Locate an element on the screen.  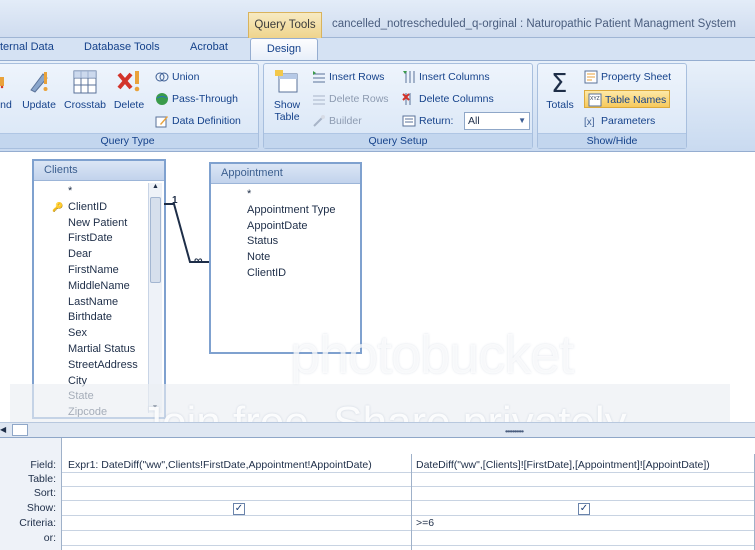
delete-columns-button: Delete Columns is located at coordinates (448, 99).